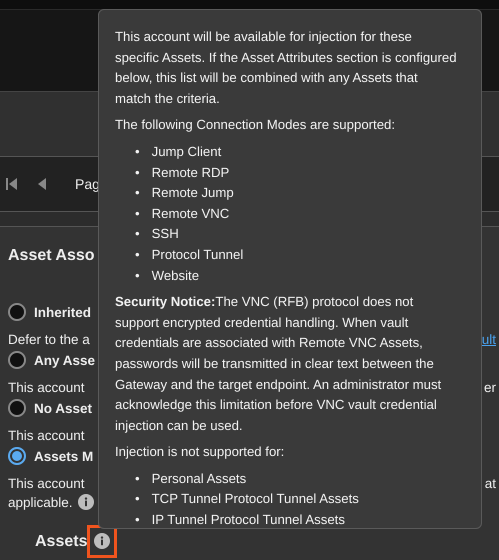  I want to click on section-title: Asset Asso, so click(51, 256).